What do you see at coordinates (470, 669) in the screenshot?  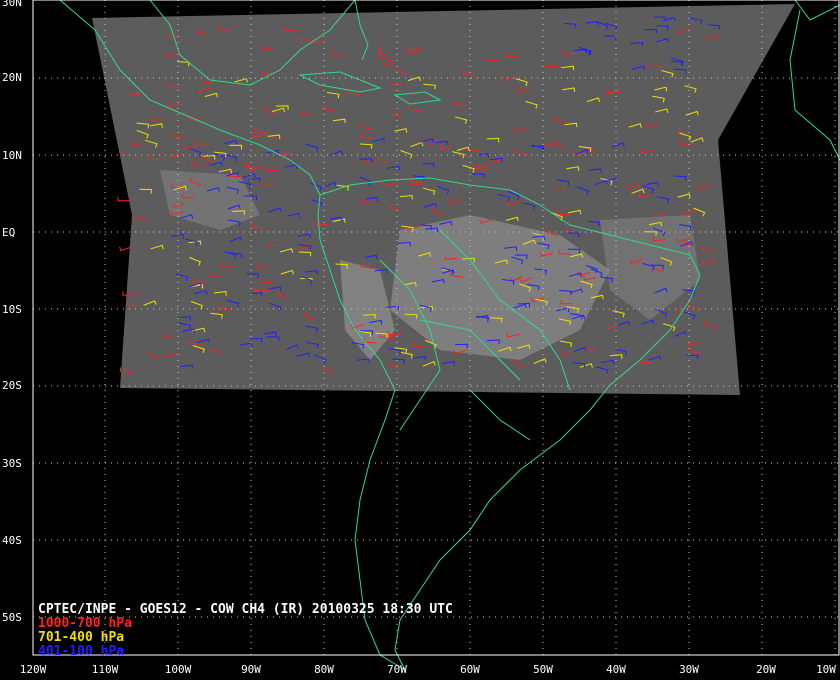 I see `lon-label-60w: 60W` at bounding box center [470, 669].